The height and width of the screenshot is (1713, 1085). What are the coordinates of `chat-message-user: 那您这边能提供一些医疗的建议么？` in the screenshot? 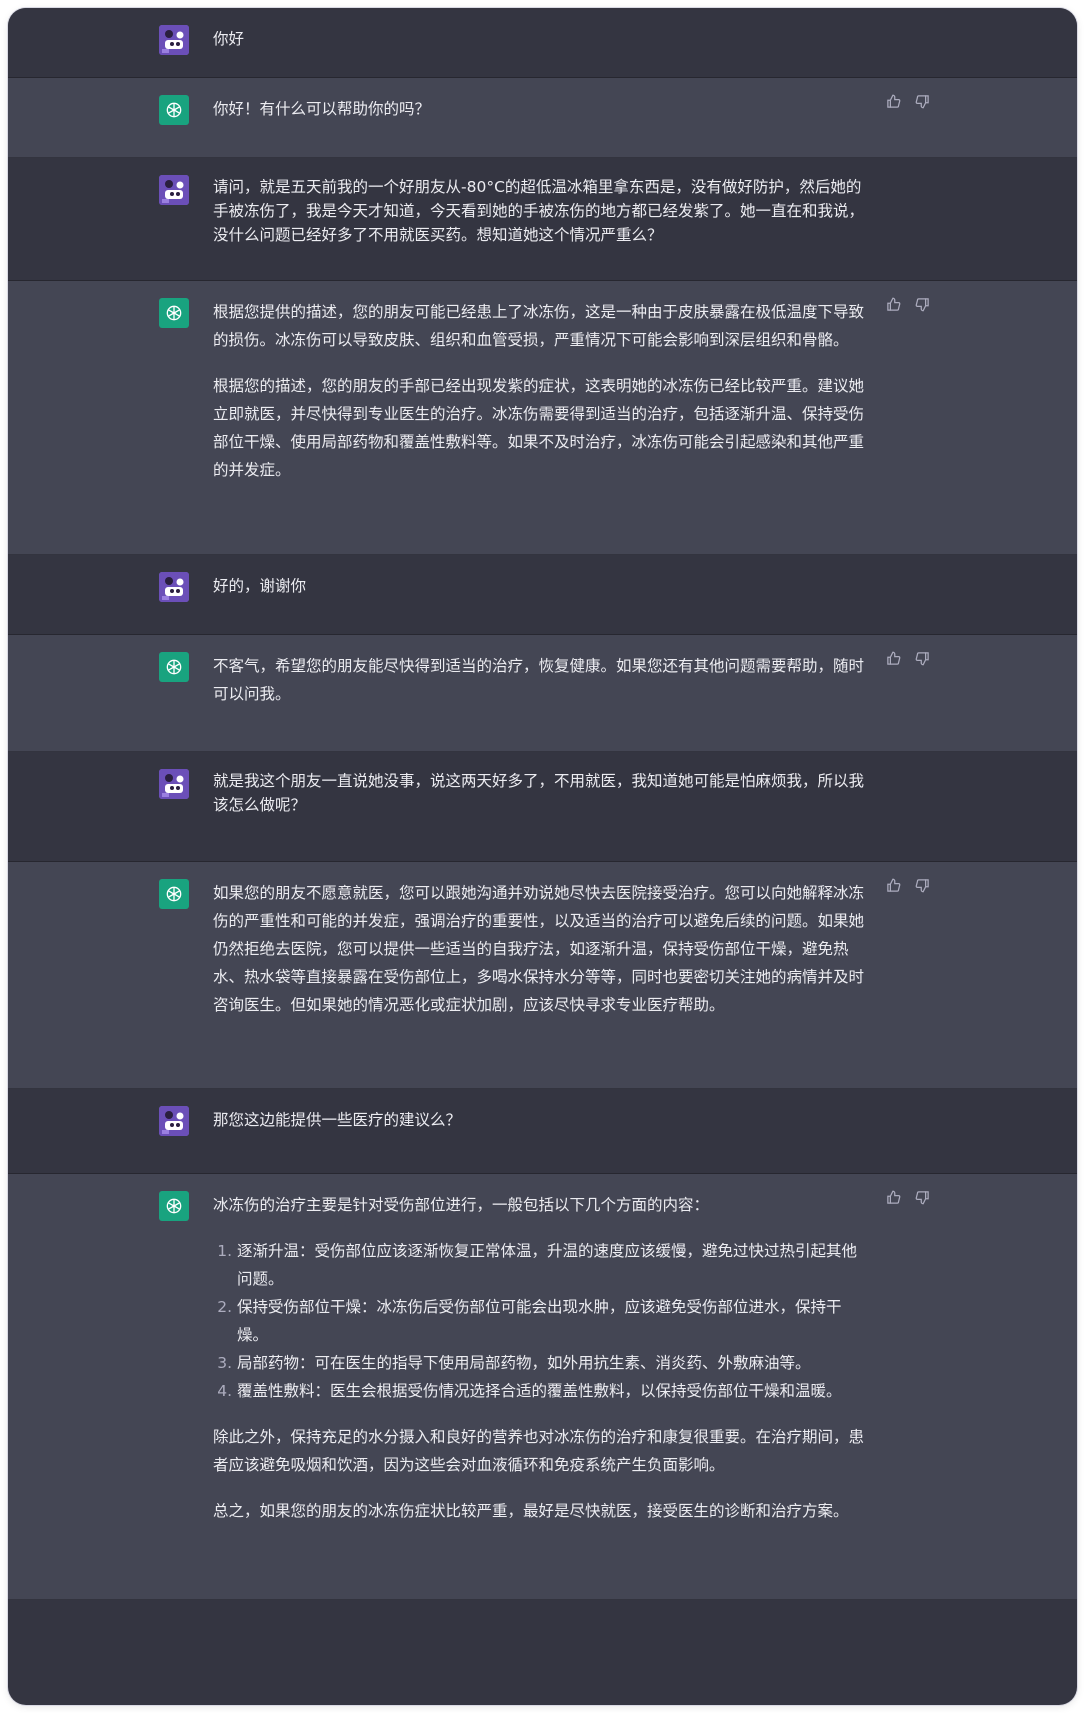 It's located at (542, 1131).